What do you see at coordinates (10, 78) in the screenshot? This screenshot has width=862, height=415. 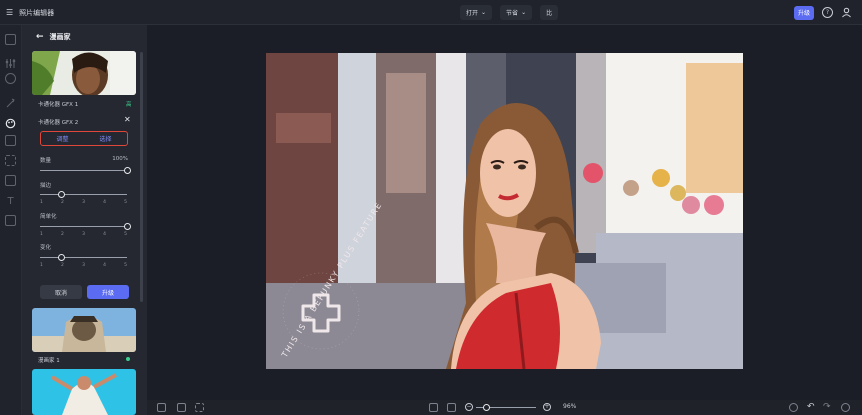 I see `eye-icon` at bounding box center [10, 78].